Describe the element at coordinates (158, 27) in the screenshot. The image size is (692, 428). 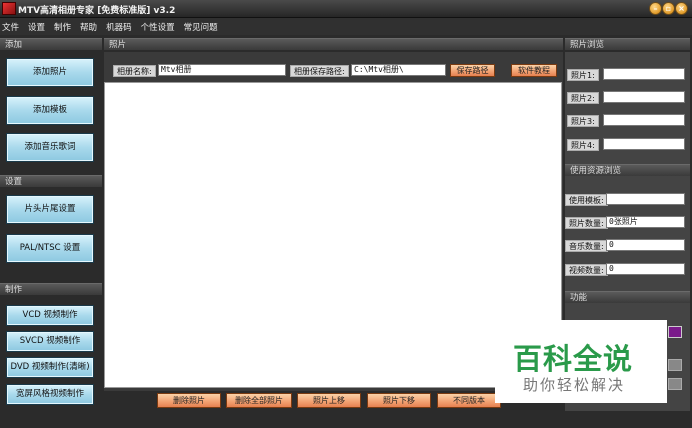
I see `menu-personalize: 个性设置` at that location.